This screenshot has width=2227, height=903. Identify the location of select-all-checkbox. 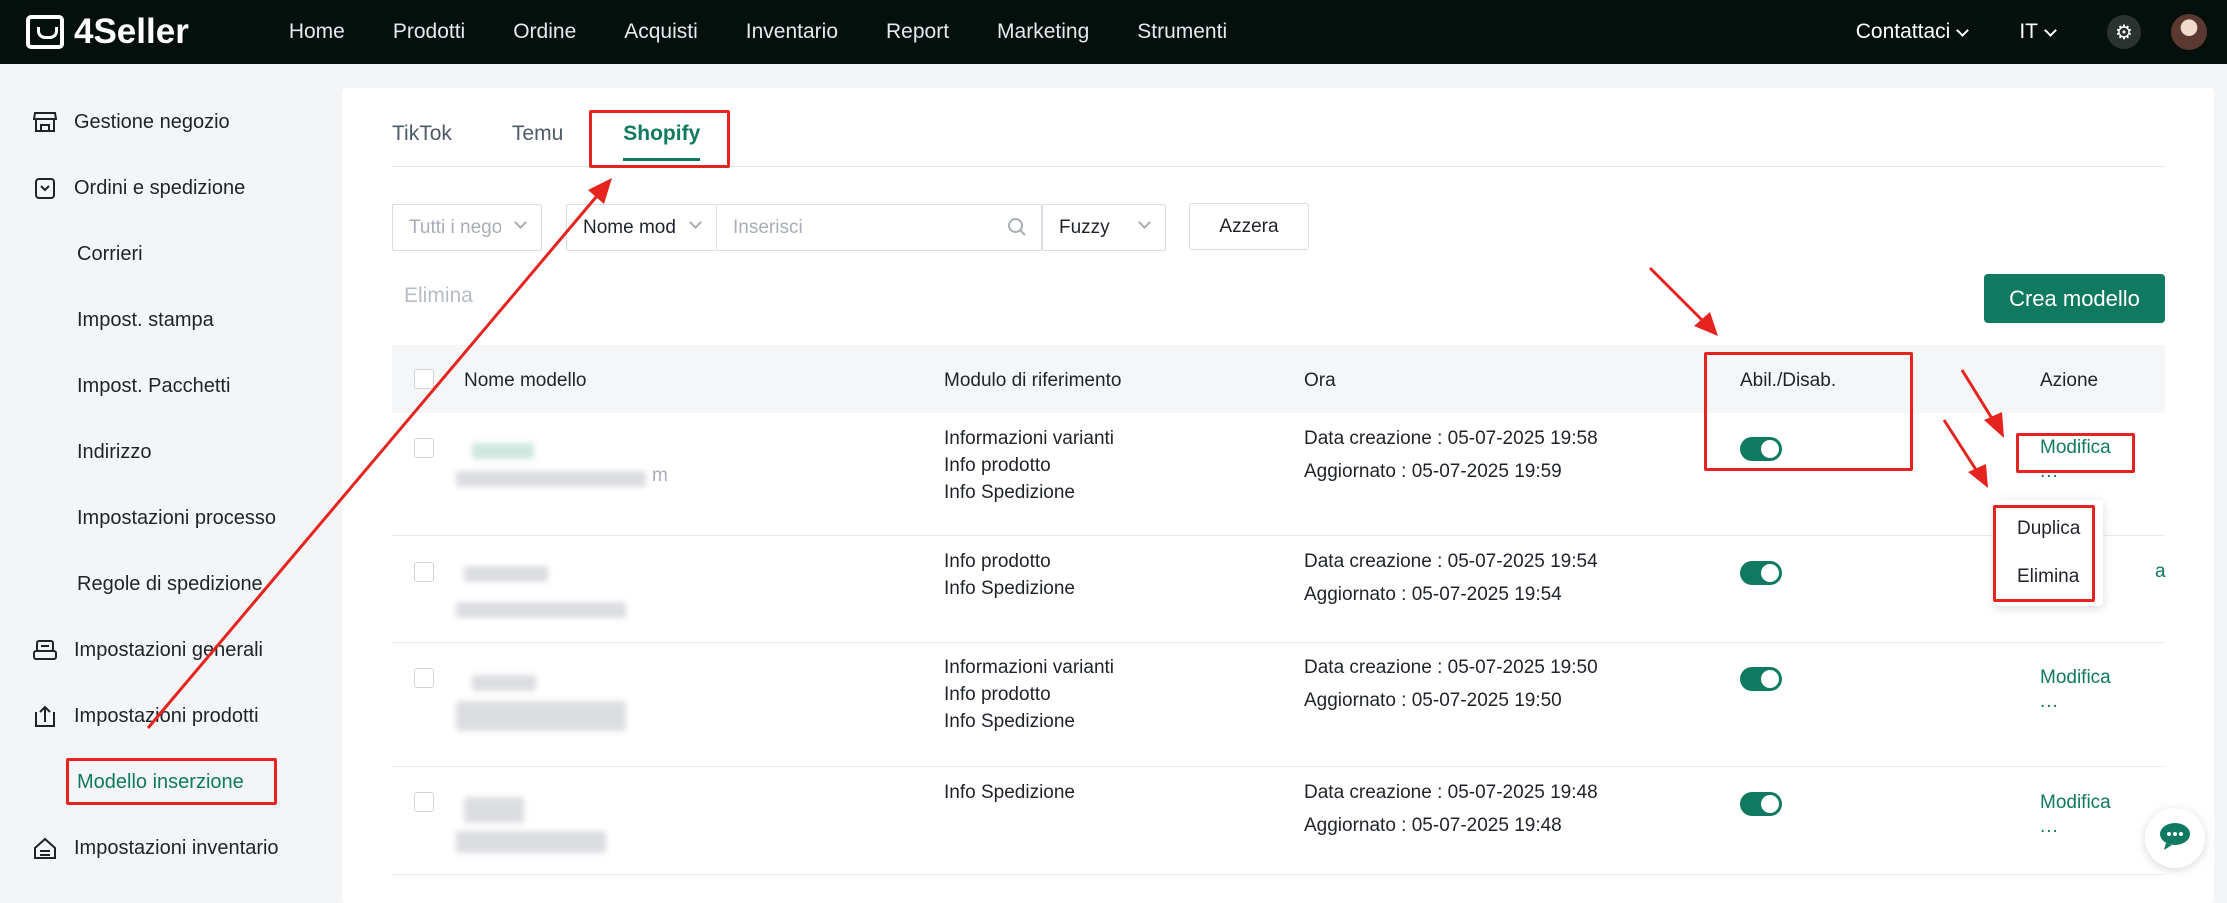
(424, 379).